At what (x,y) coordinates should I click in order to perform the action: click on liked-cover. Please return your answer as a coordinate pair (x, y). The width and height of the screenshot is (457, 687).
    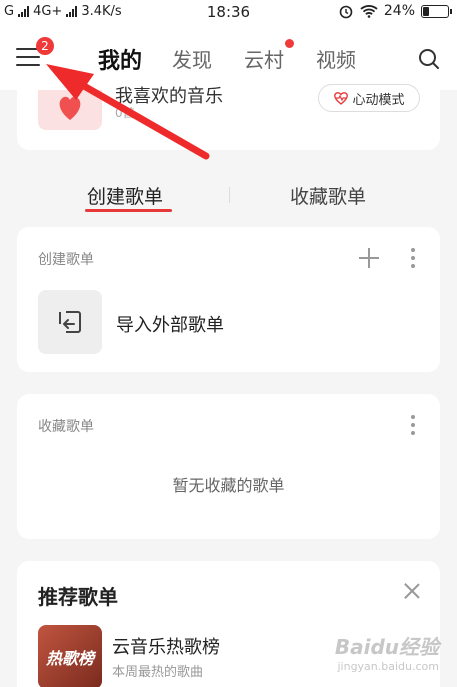
    Looking at the image, I should click on (70, 110).